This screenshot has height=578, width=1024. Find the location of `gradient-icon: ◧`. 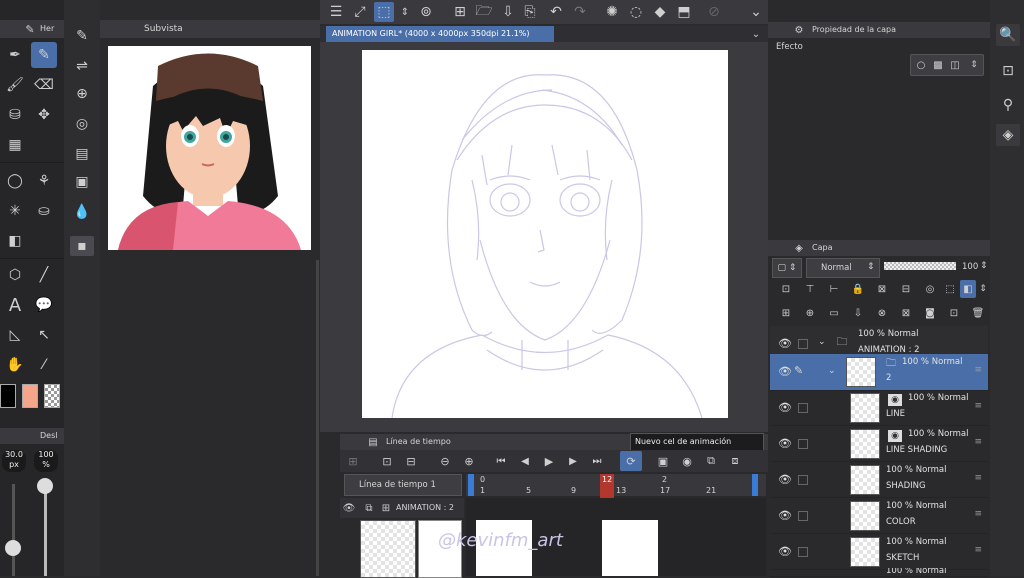

gradient-icon: ◧ is located at coordinates (15, 241).